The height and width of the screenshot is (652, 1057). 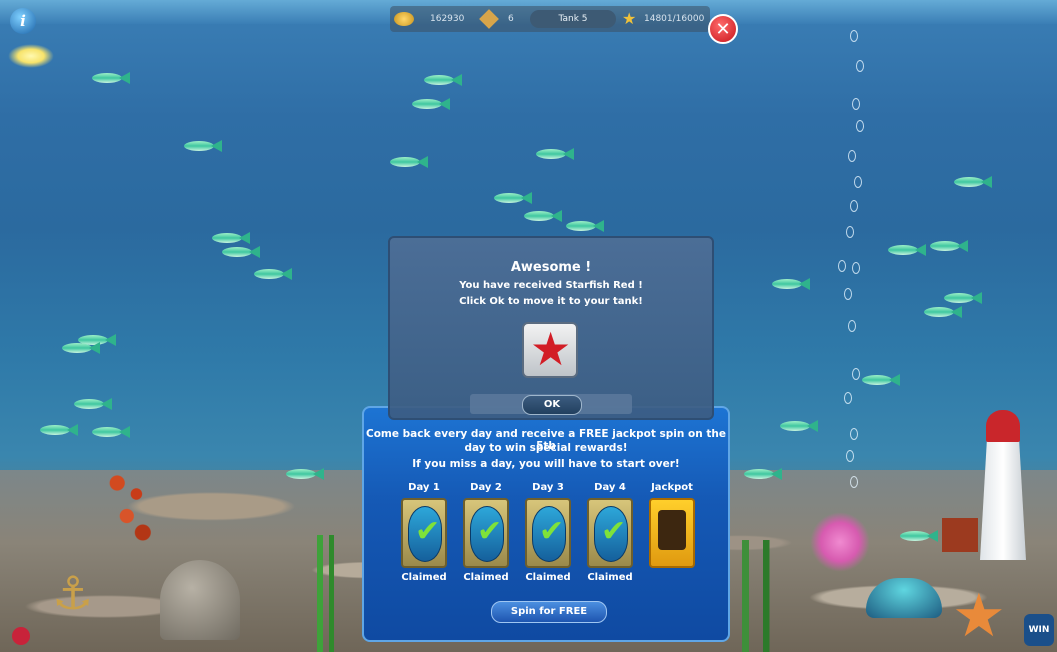 What do you see at coordinates (546, 448) in the screenshot?
I see `reward-message-line-2: day to win special rewards!` at bounding box center [546, 448].